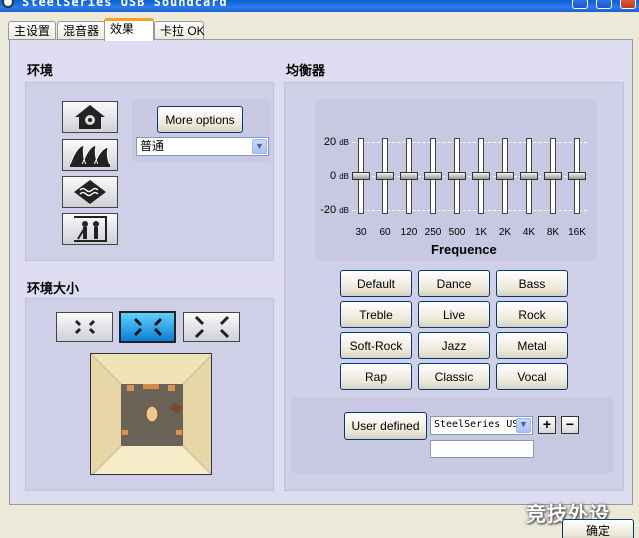  I want to click on remove-preset-button: −, so click(570, 425).